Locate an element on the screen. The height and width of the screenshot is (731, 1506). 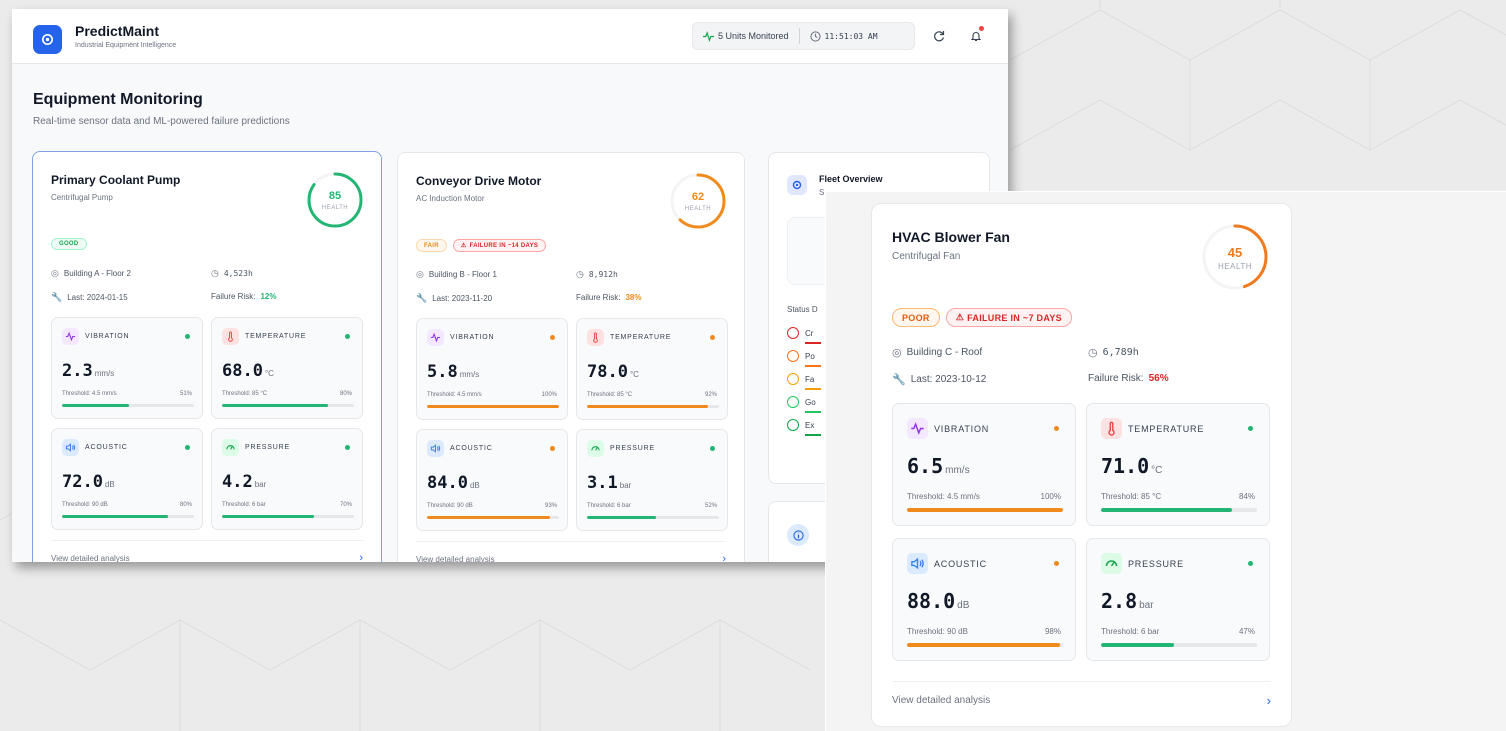
sensor-threshold: Threshold: 6 bar is located at coordinates (1130, 631).